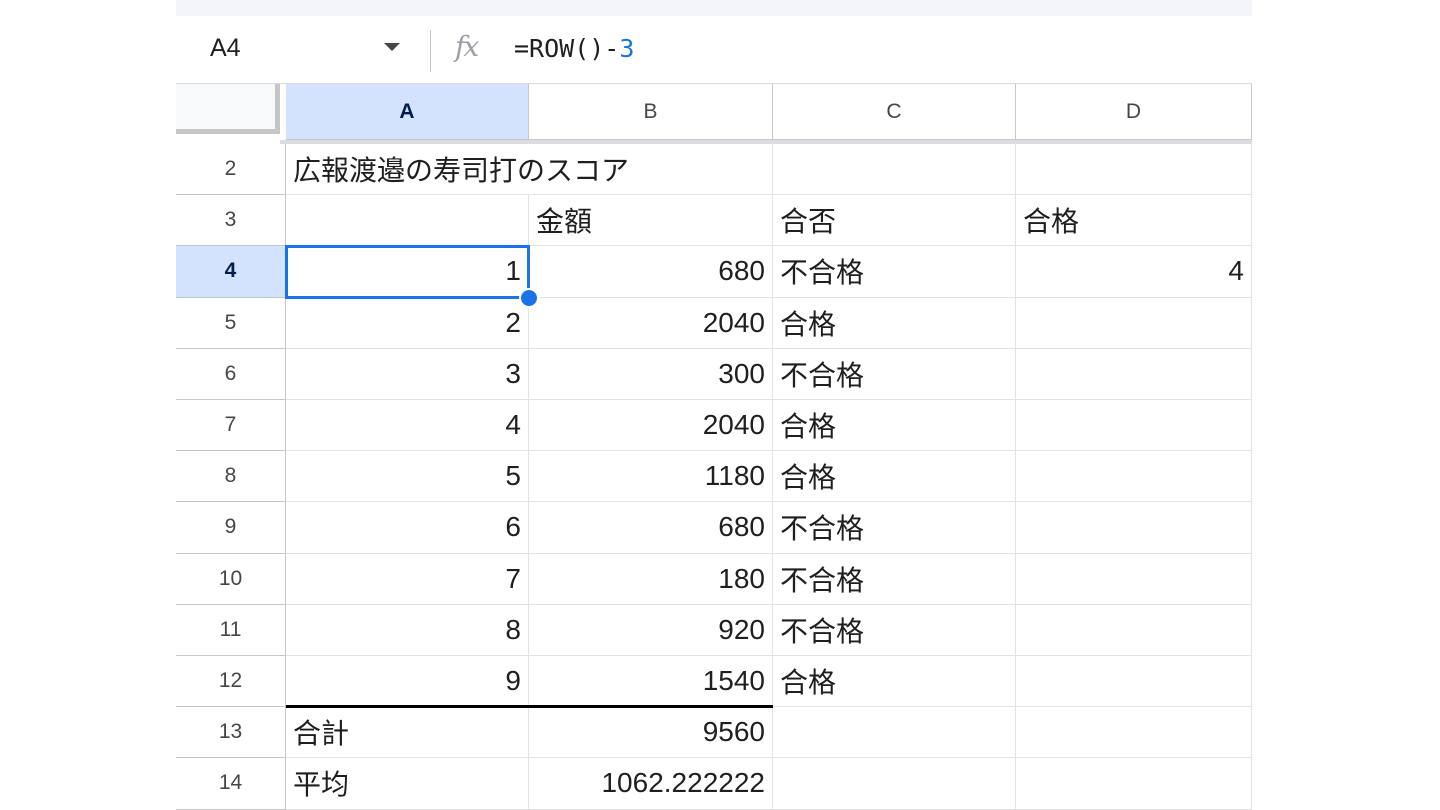 The height and width of the screenshot is (810, 1440). What do you see at coordinates (231, 170) in the screenshot?
I see `row-header-2: 2` at bounding box center [231, 170].